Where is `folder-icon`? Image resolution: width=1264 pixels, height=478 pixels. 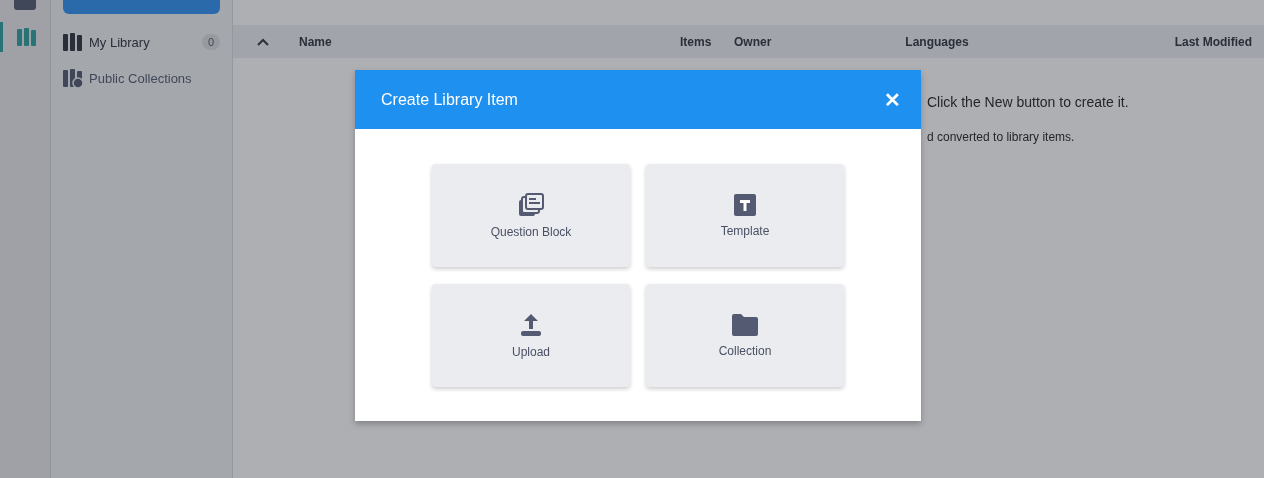
folder-icon is located at coordinates (745, 324).